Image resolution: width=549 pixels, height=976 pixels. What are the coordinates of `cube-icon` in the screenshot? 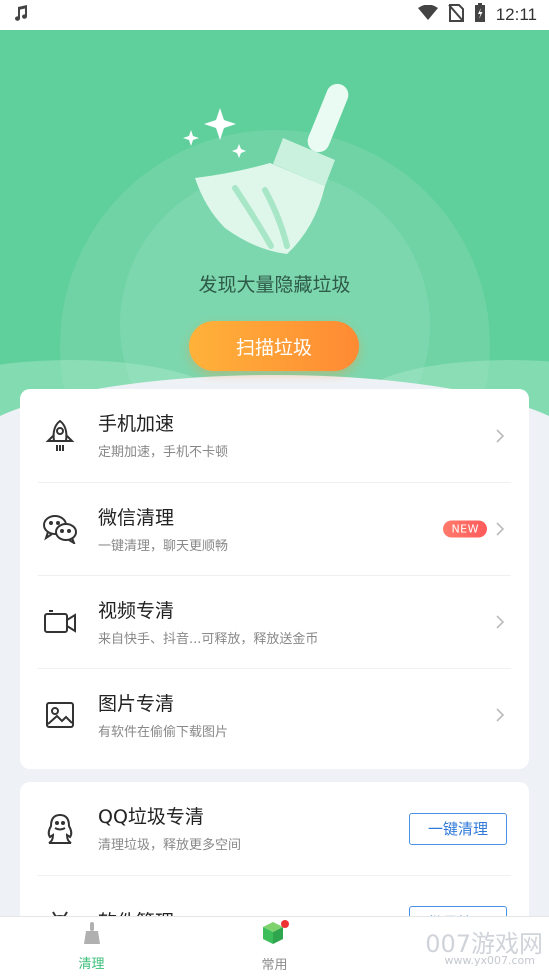 It's located at (275, 935).